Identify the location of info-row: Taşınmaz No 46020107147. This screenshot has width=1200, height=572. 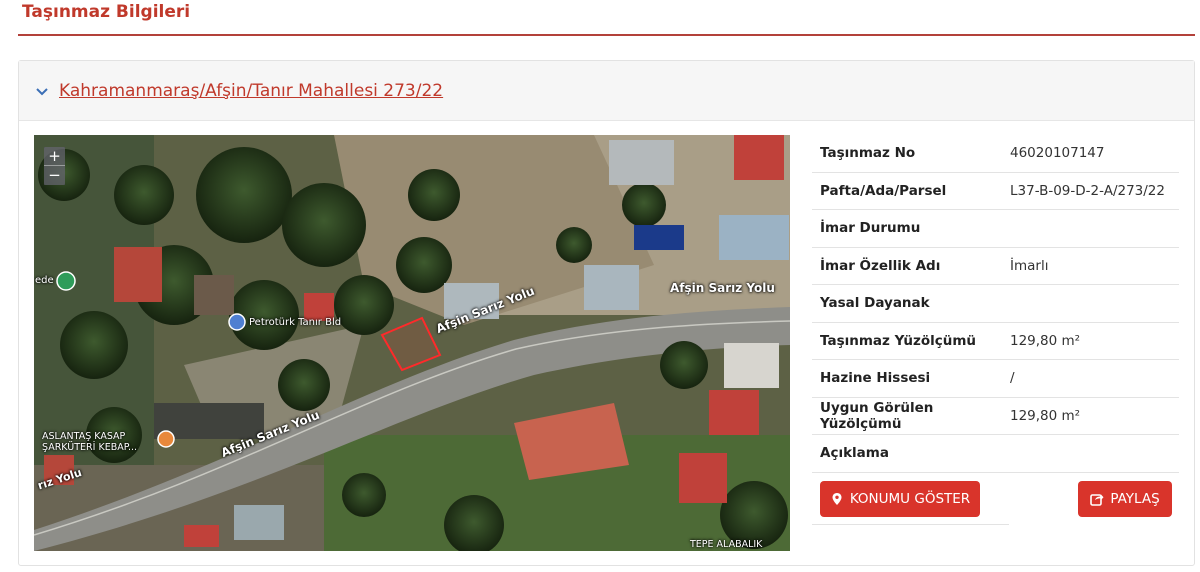
(995, 154).